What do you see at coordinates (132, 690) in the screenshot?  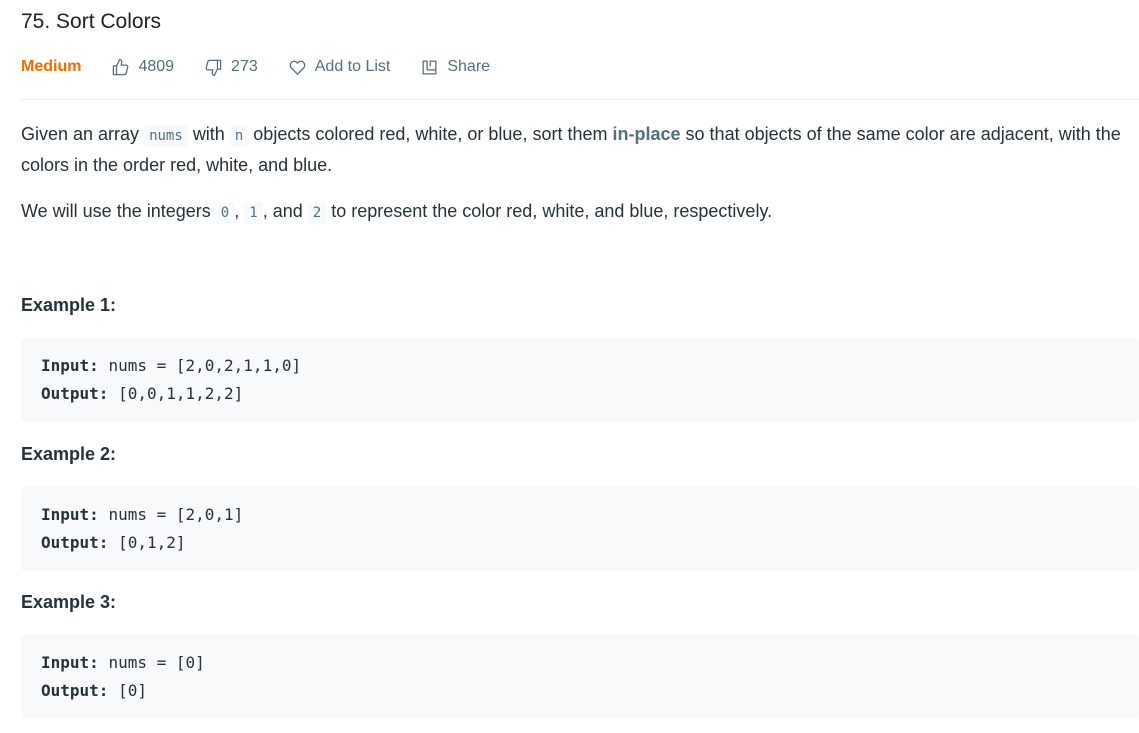 I see `output-value: [0]` at bounding box center [132, 690].